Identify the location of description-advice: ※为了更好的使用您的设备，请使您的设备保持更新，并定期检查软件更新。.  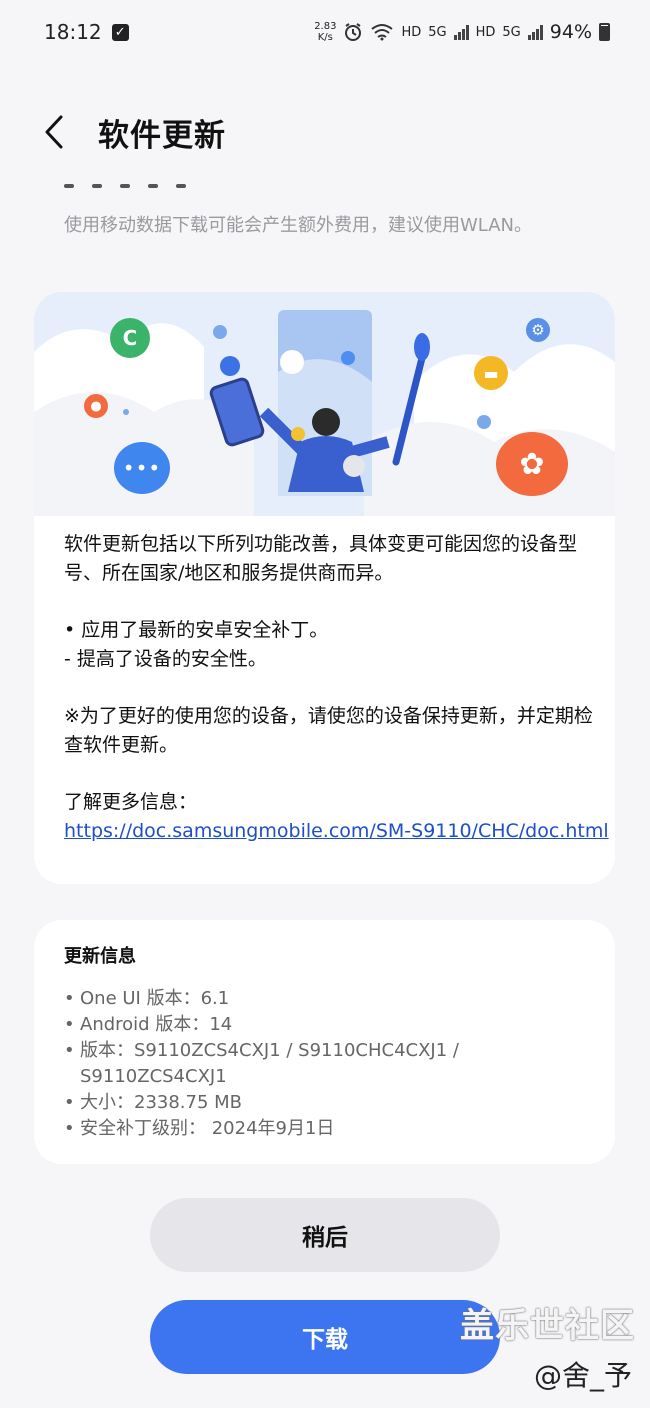
(328, 730).